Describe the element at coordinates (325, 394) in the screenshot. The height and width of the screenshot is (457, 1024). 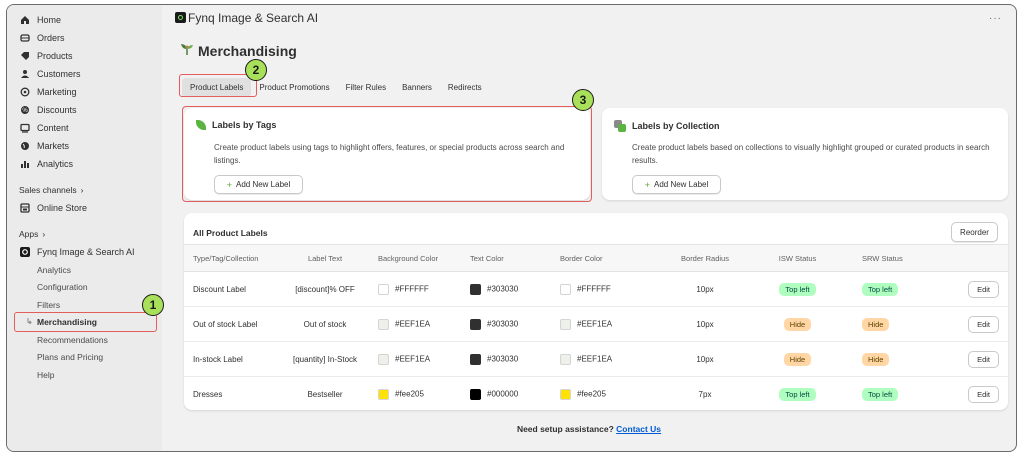
I see `cell-label-text: Bestseller` at that location.